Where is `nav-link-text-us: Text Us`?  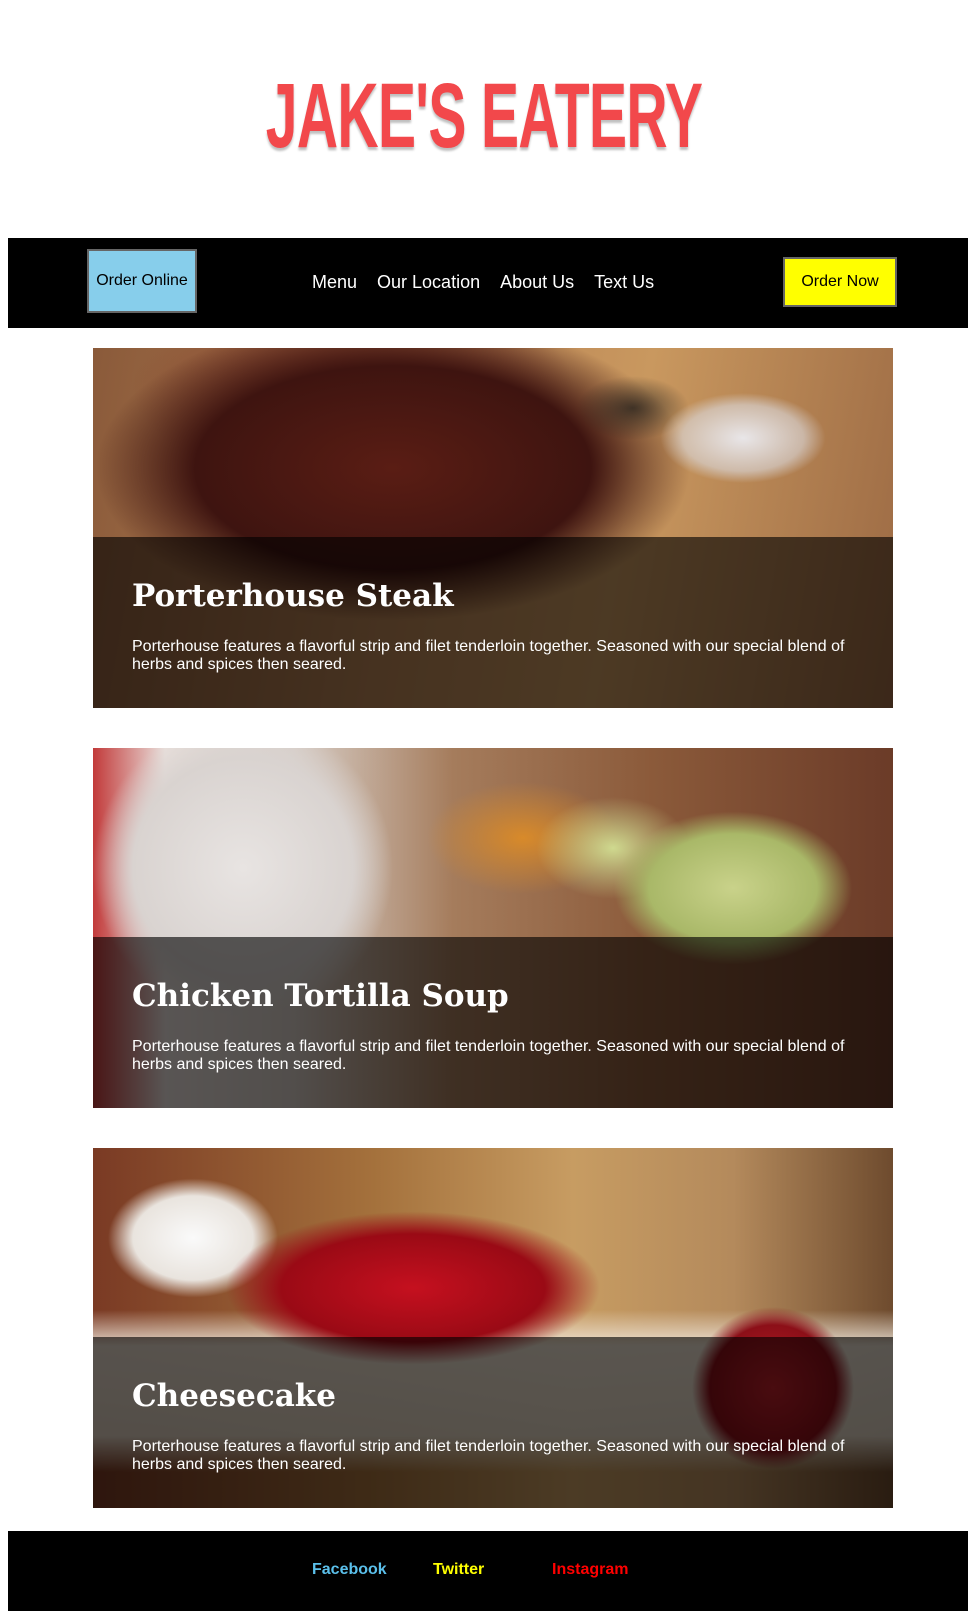
nav-link-text-us: Text Us is located at coordinates (624, 282).